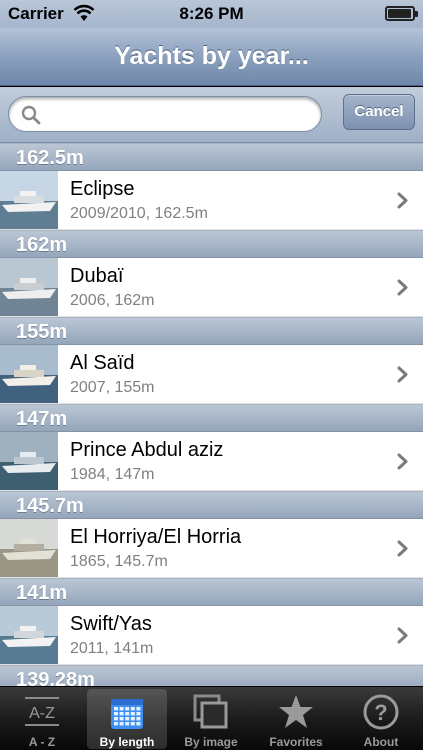 Image resolution: width=423 pixels, height=750 pixels. Describe the element at coordinates (127, 742) in the screenshot. I see `tab-label: By length` at that location.